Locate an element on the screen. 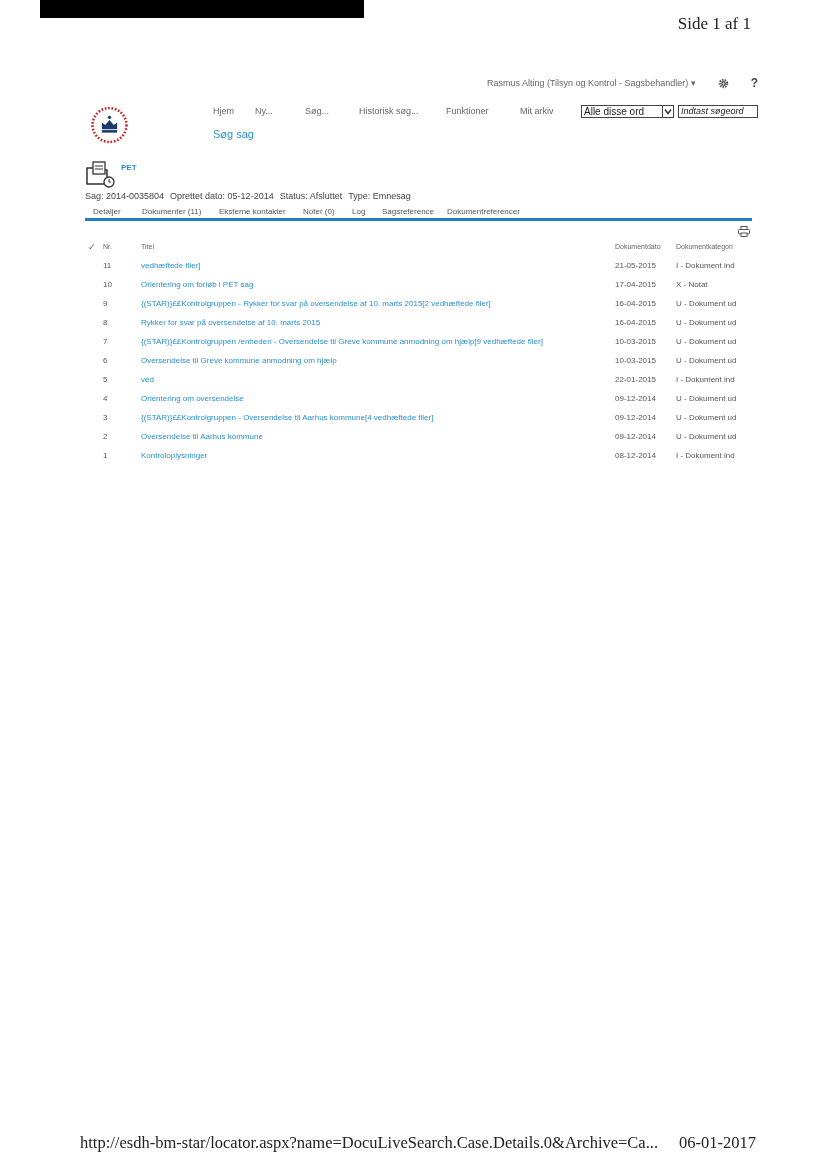  table-cell-text: 6 is located at coordinates (106, 361).